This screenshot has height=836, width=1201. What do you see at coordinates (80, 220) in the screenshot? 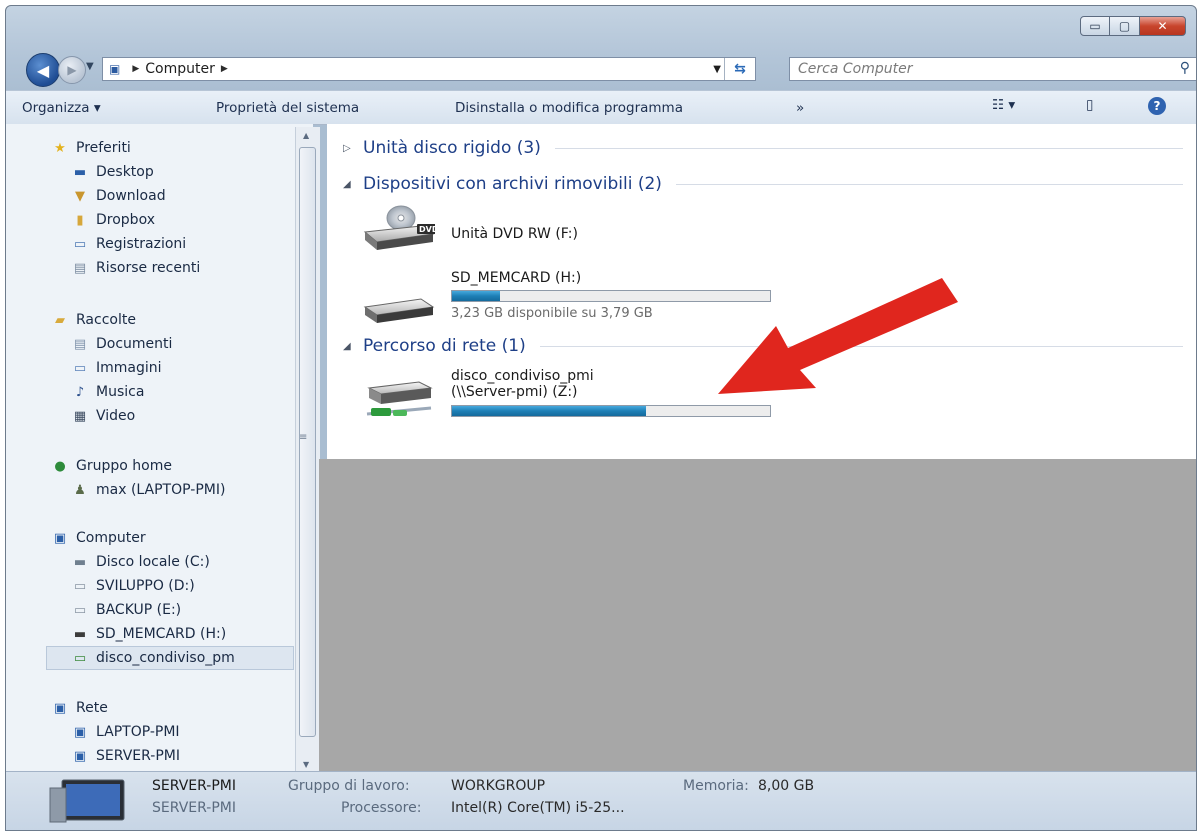
I see `folder-icon: ▮` at bounding box center [80, 220].